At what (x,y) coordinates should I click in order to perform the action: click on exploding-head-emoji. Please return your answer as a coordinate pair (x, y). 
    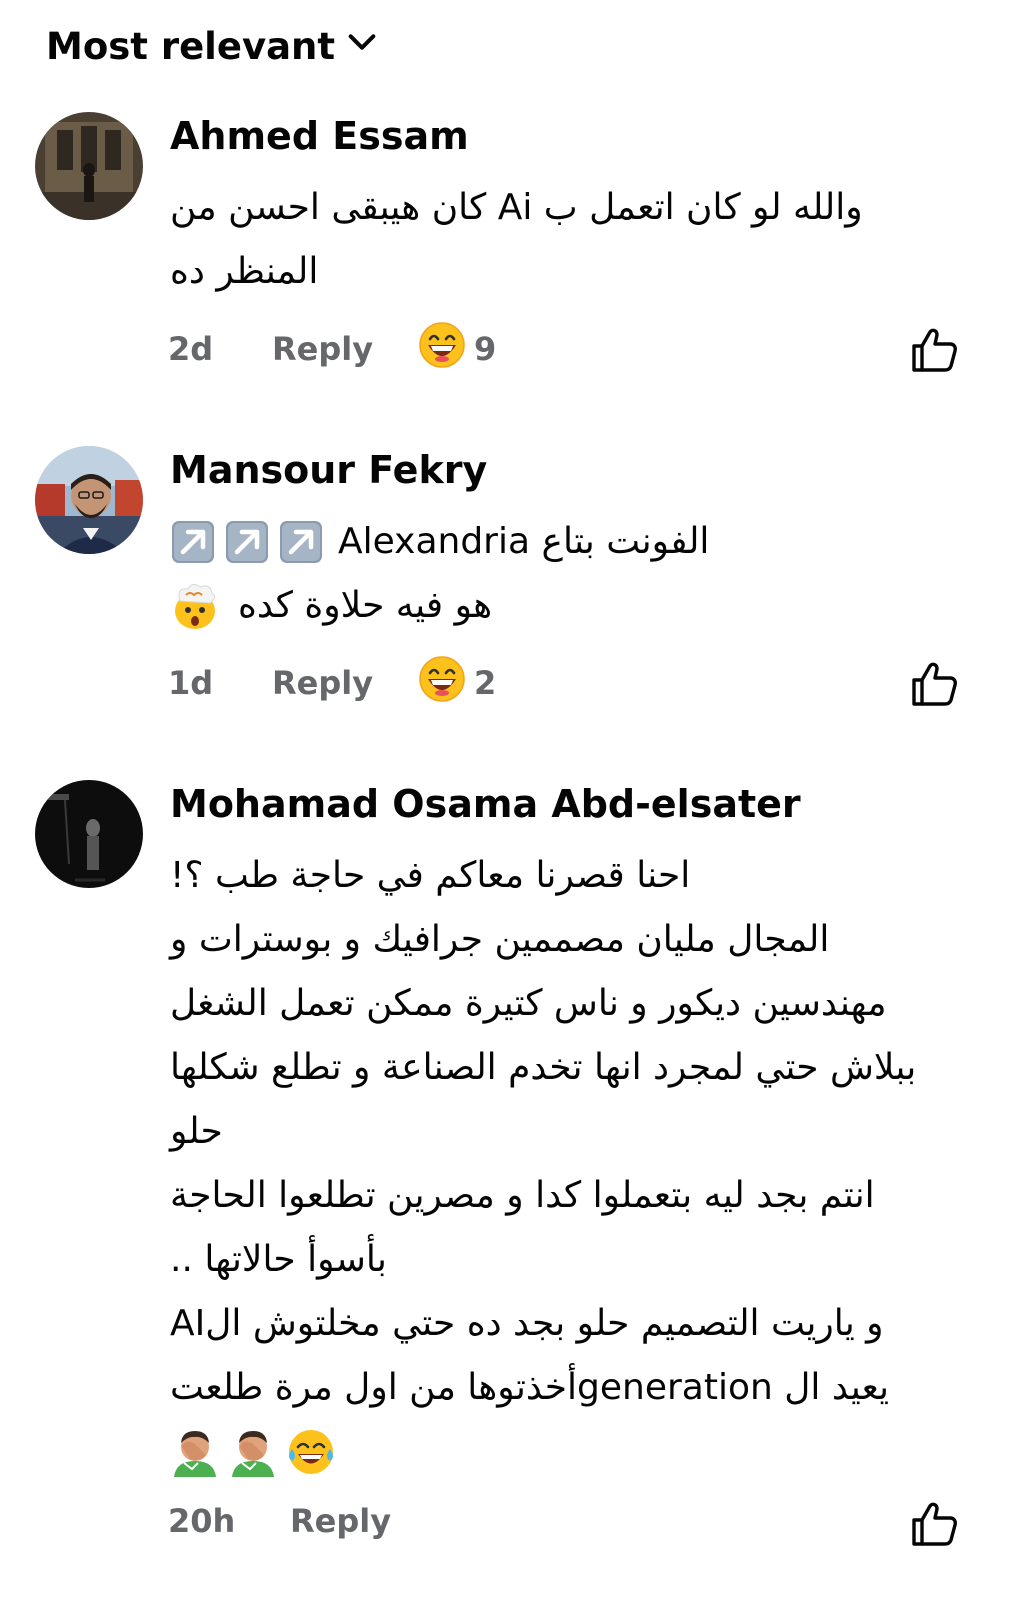
    Looking at the image, I should click on (195, 606).